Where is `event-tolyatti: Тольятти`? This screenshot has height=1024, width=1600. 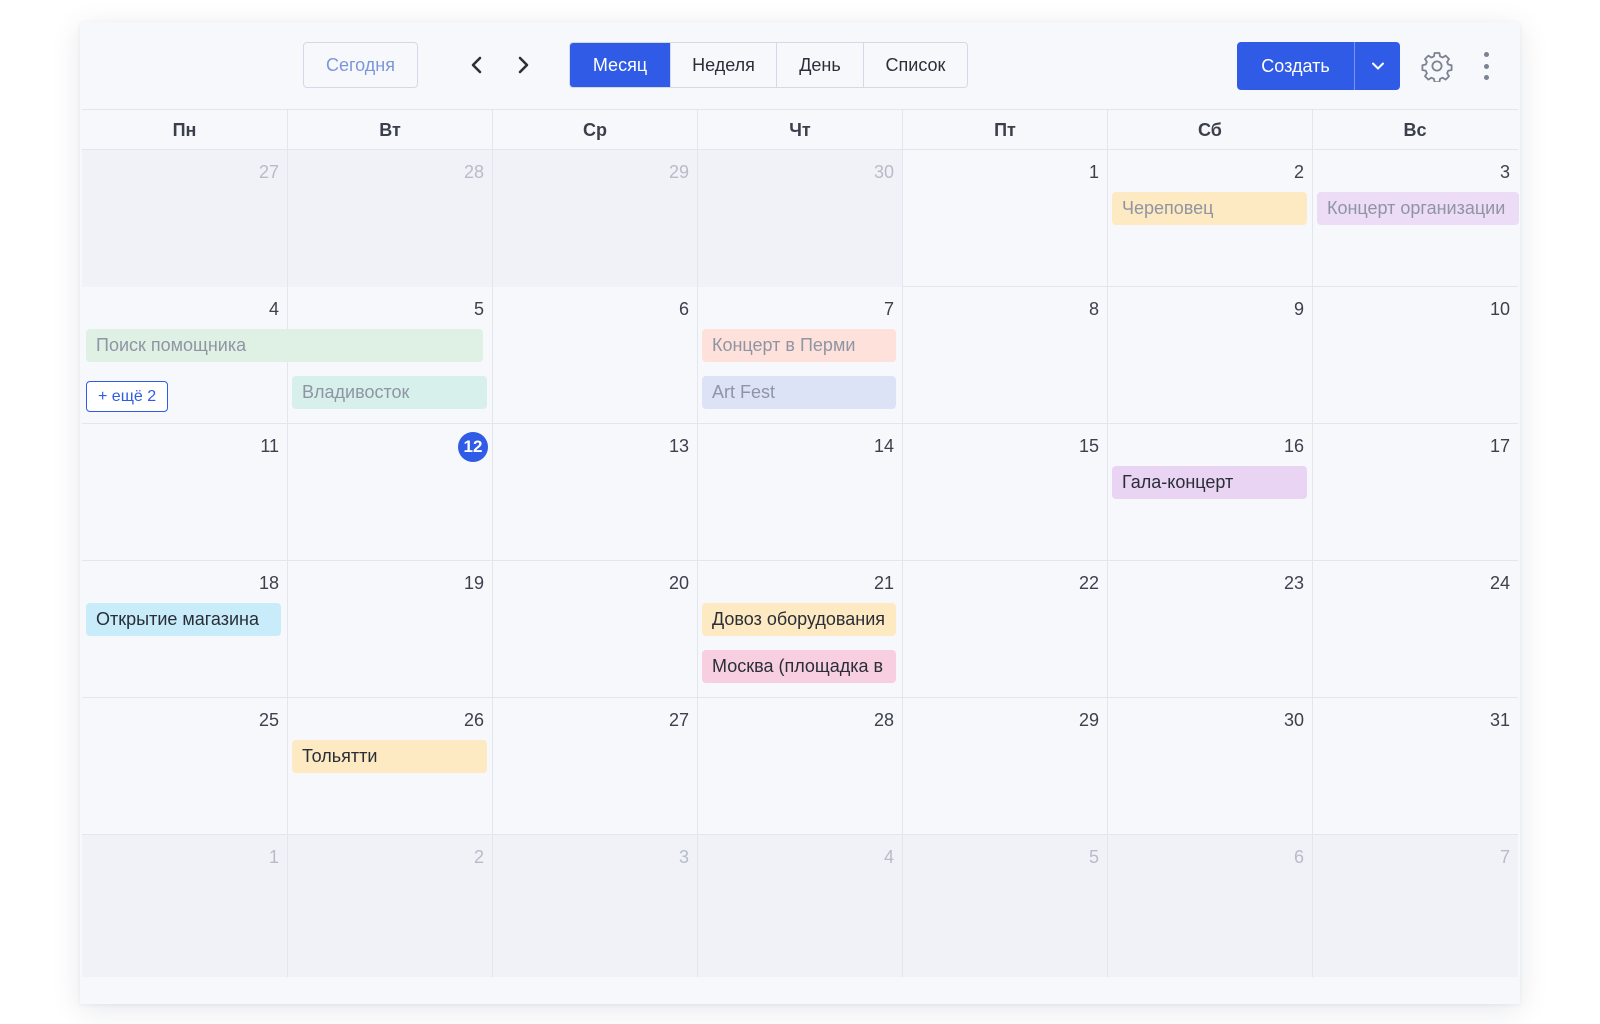
event-tolyatti: Тольятти is located at coordinates (389, 756).